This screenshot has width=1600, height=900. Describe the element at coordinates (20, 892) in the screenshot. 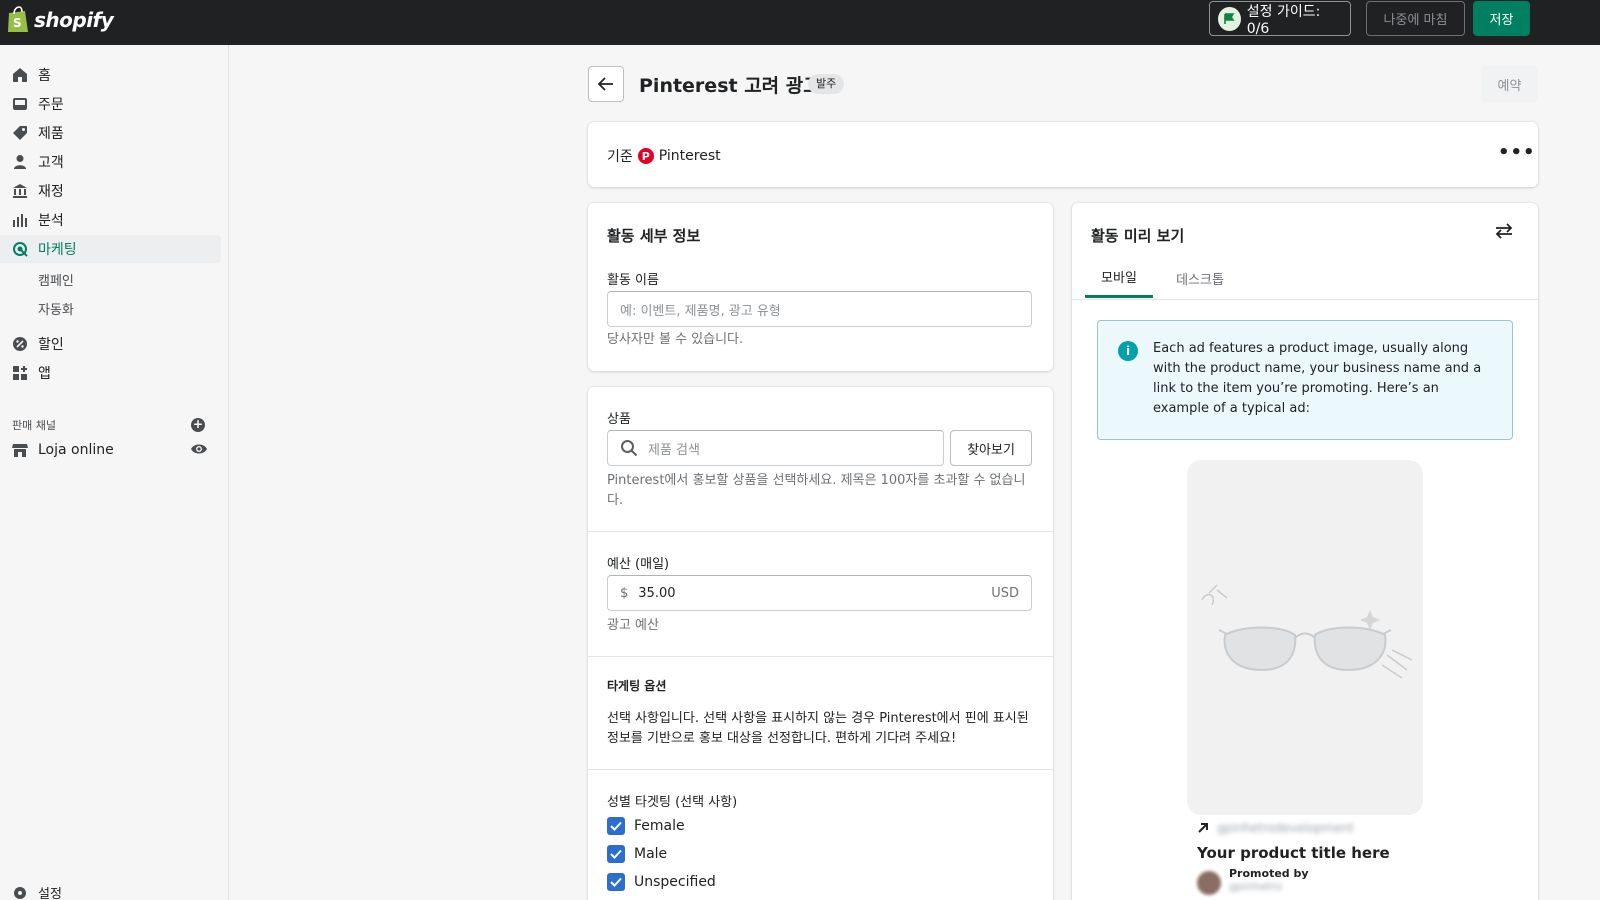

I see `gear-icon` at that location.